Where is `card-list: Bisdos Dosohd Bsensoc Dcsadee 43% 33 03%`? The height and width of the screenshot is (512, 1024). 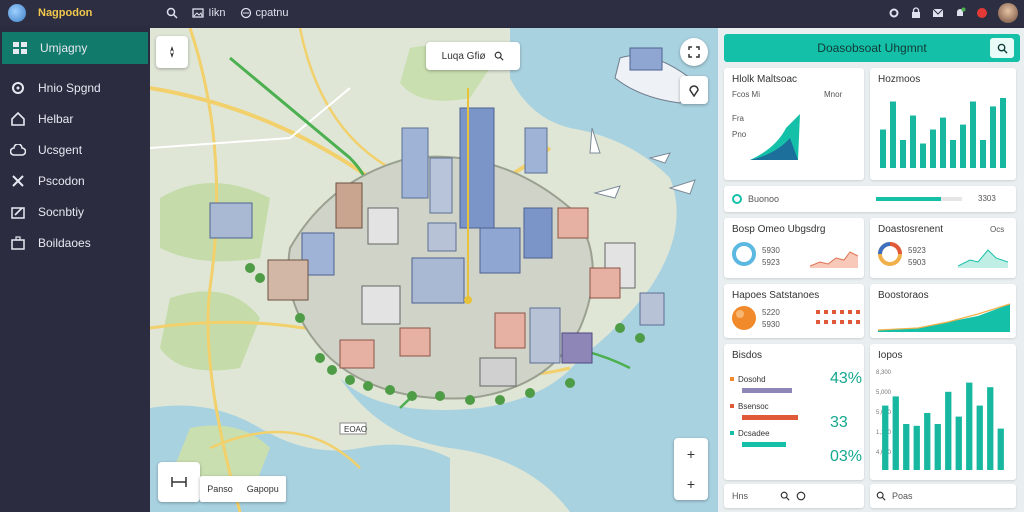
card-list: Bisdos Dosohd Bsensoc Dcsadee 43% 33 03% is located at coordinates (794, 412).